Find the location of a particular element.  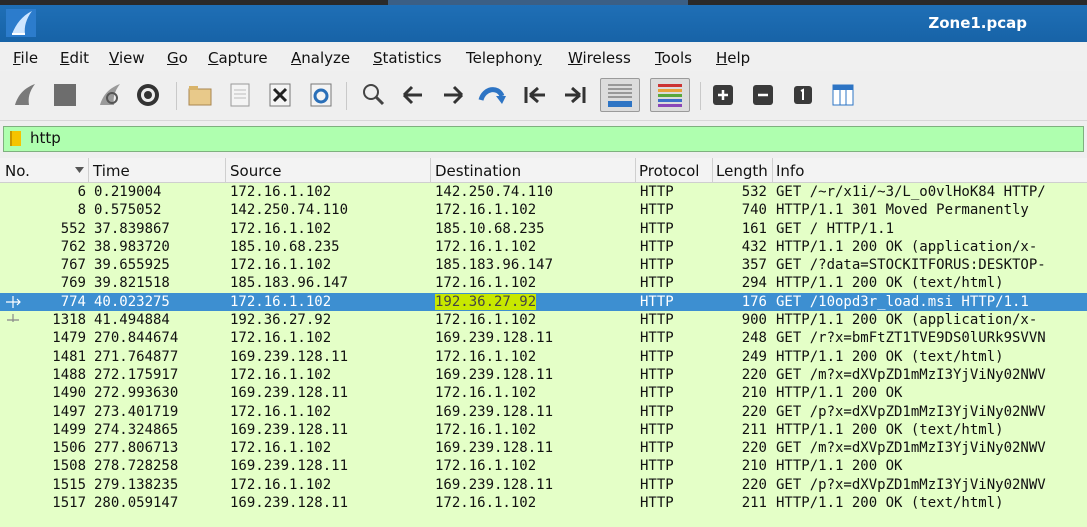

menu-item: Capture is located at coordinates (238, 58).